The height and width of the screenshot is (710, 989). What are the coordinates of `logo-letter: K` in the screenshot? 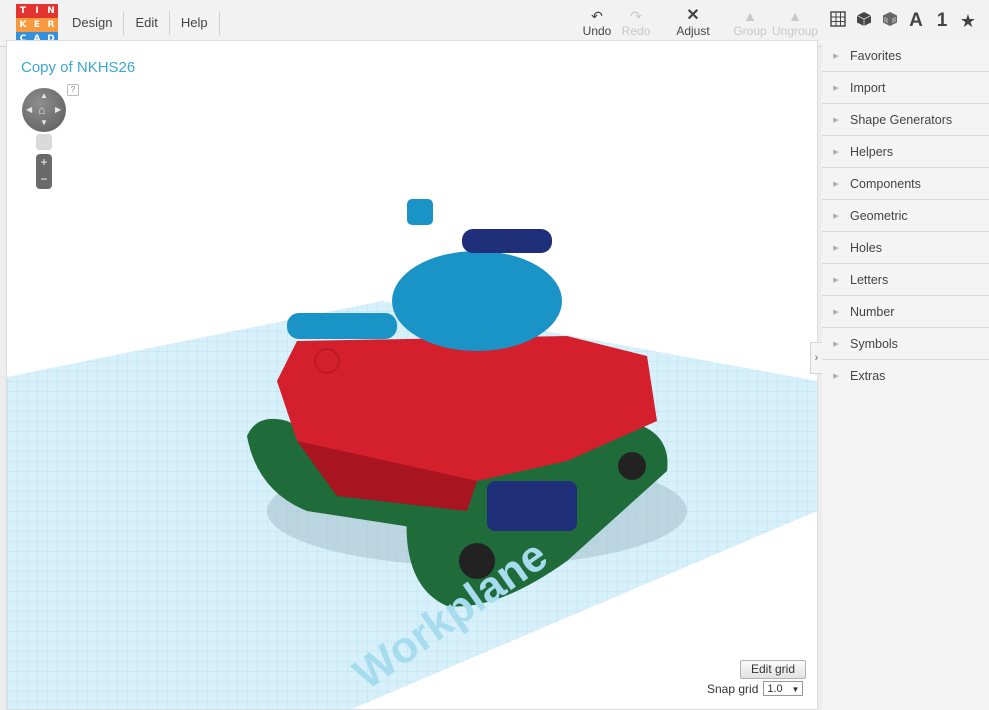 It's located at (23, 25).